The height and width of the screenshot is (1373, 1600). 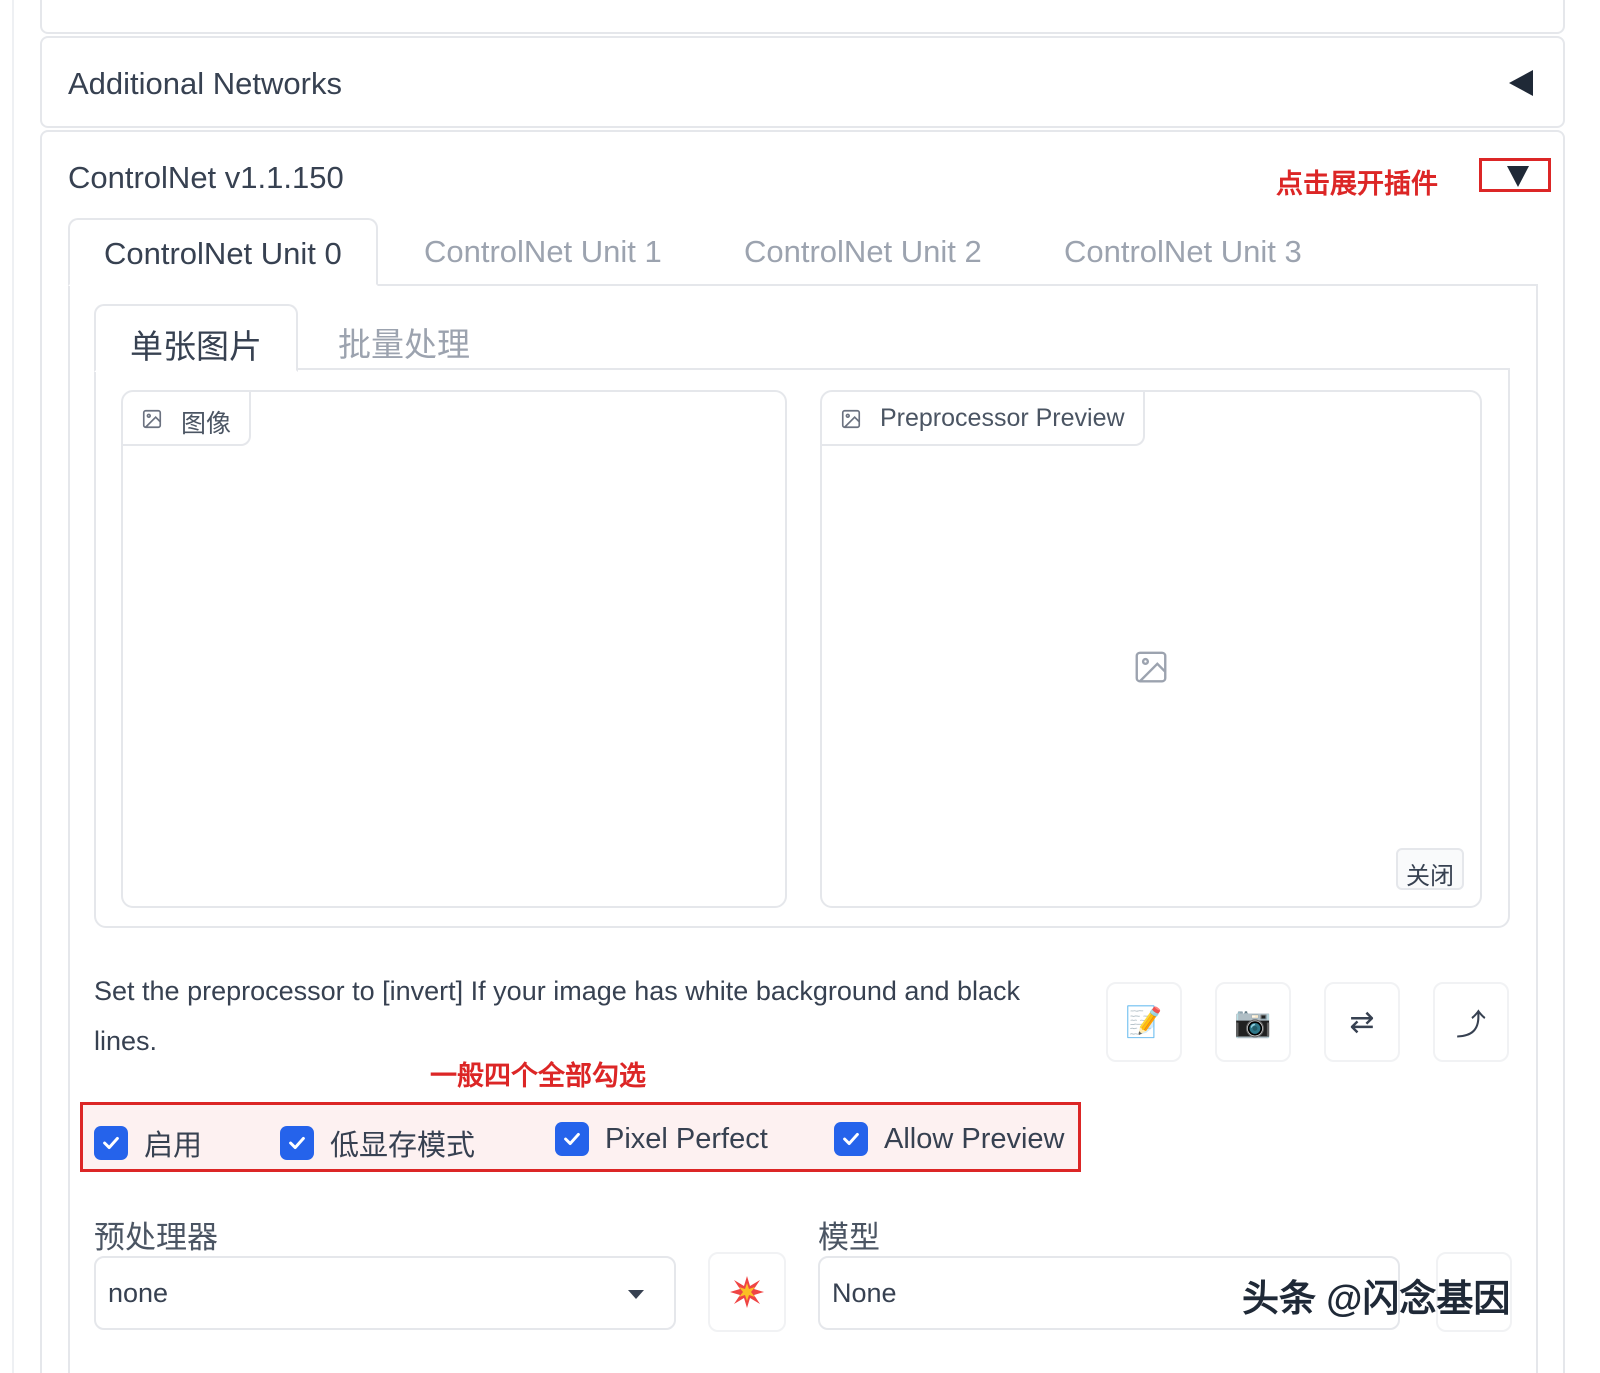 I want to click on run-preprocessor-button, so click(x=747, y=1292).